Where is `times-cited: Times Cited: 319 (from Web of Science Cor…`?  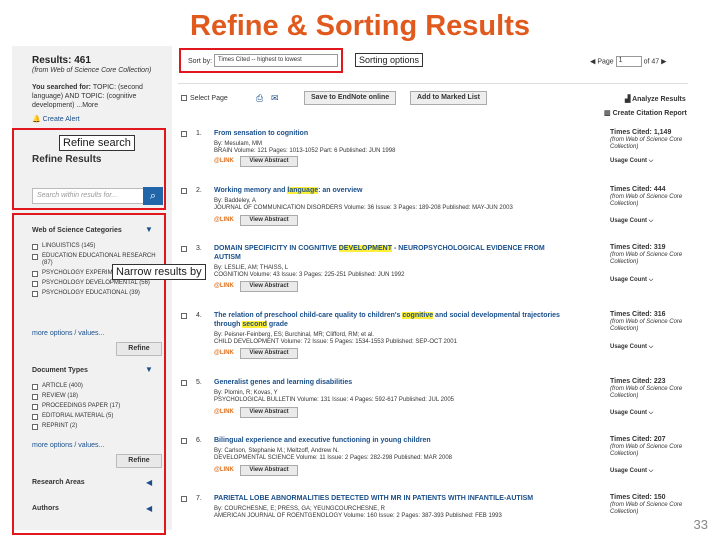
times-cited: Times Cited: 319 (from Web of Science Cor… is located at coordinates (648, 255).